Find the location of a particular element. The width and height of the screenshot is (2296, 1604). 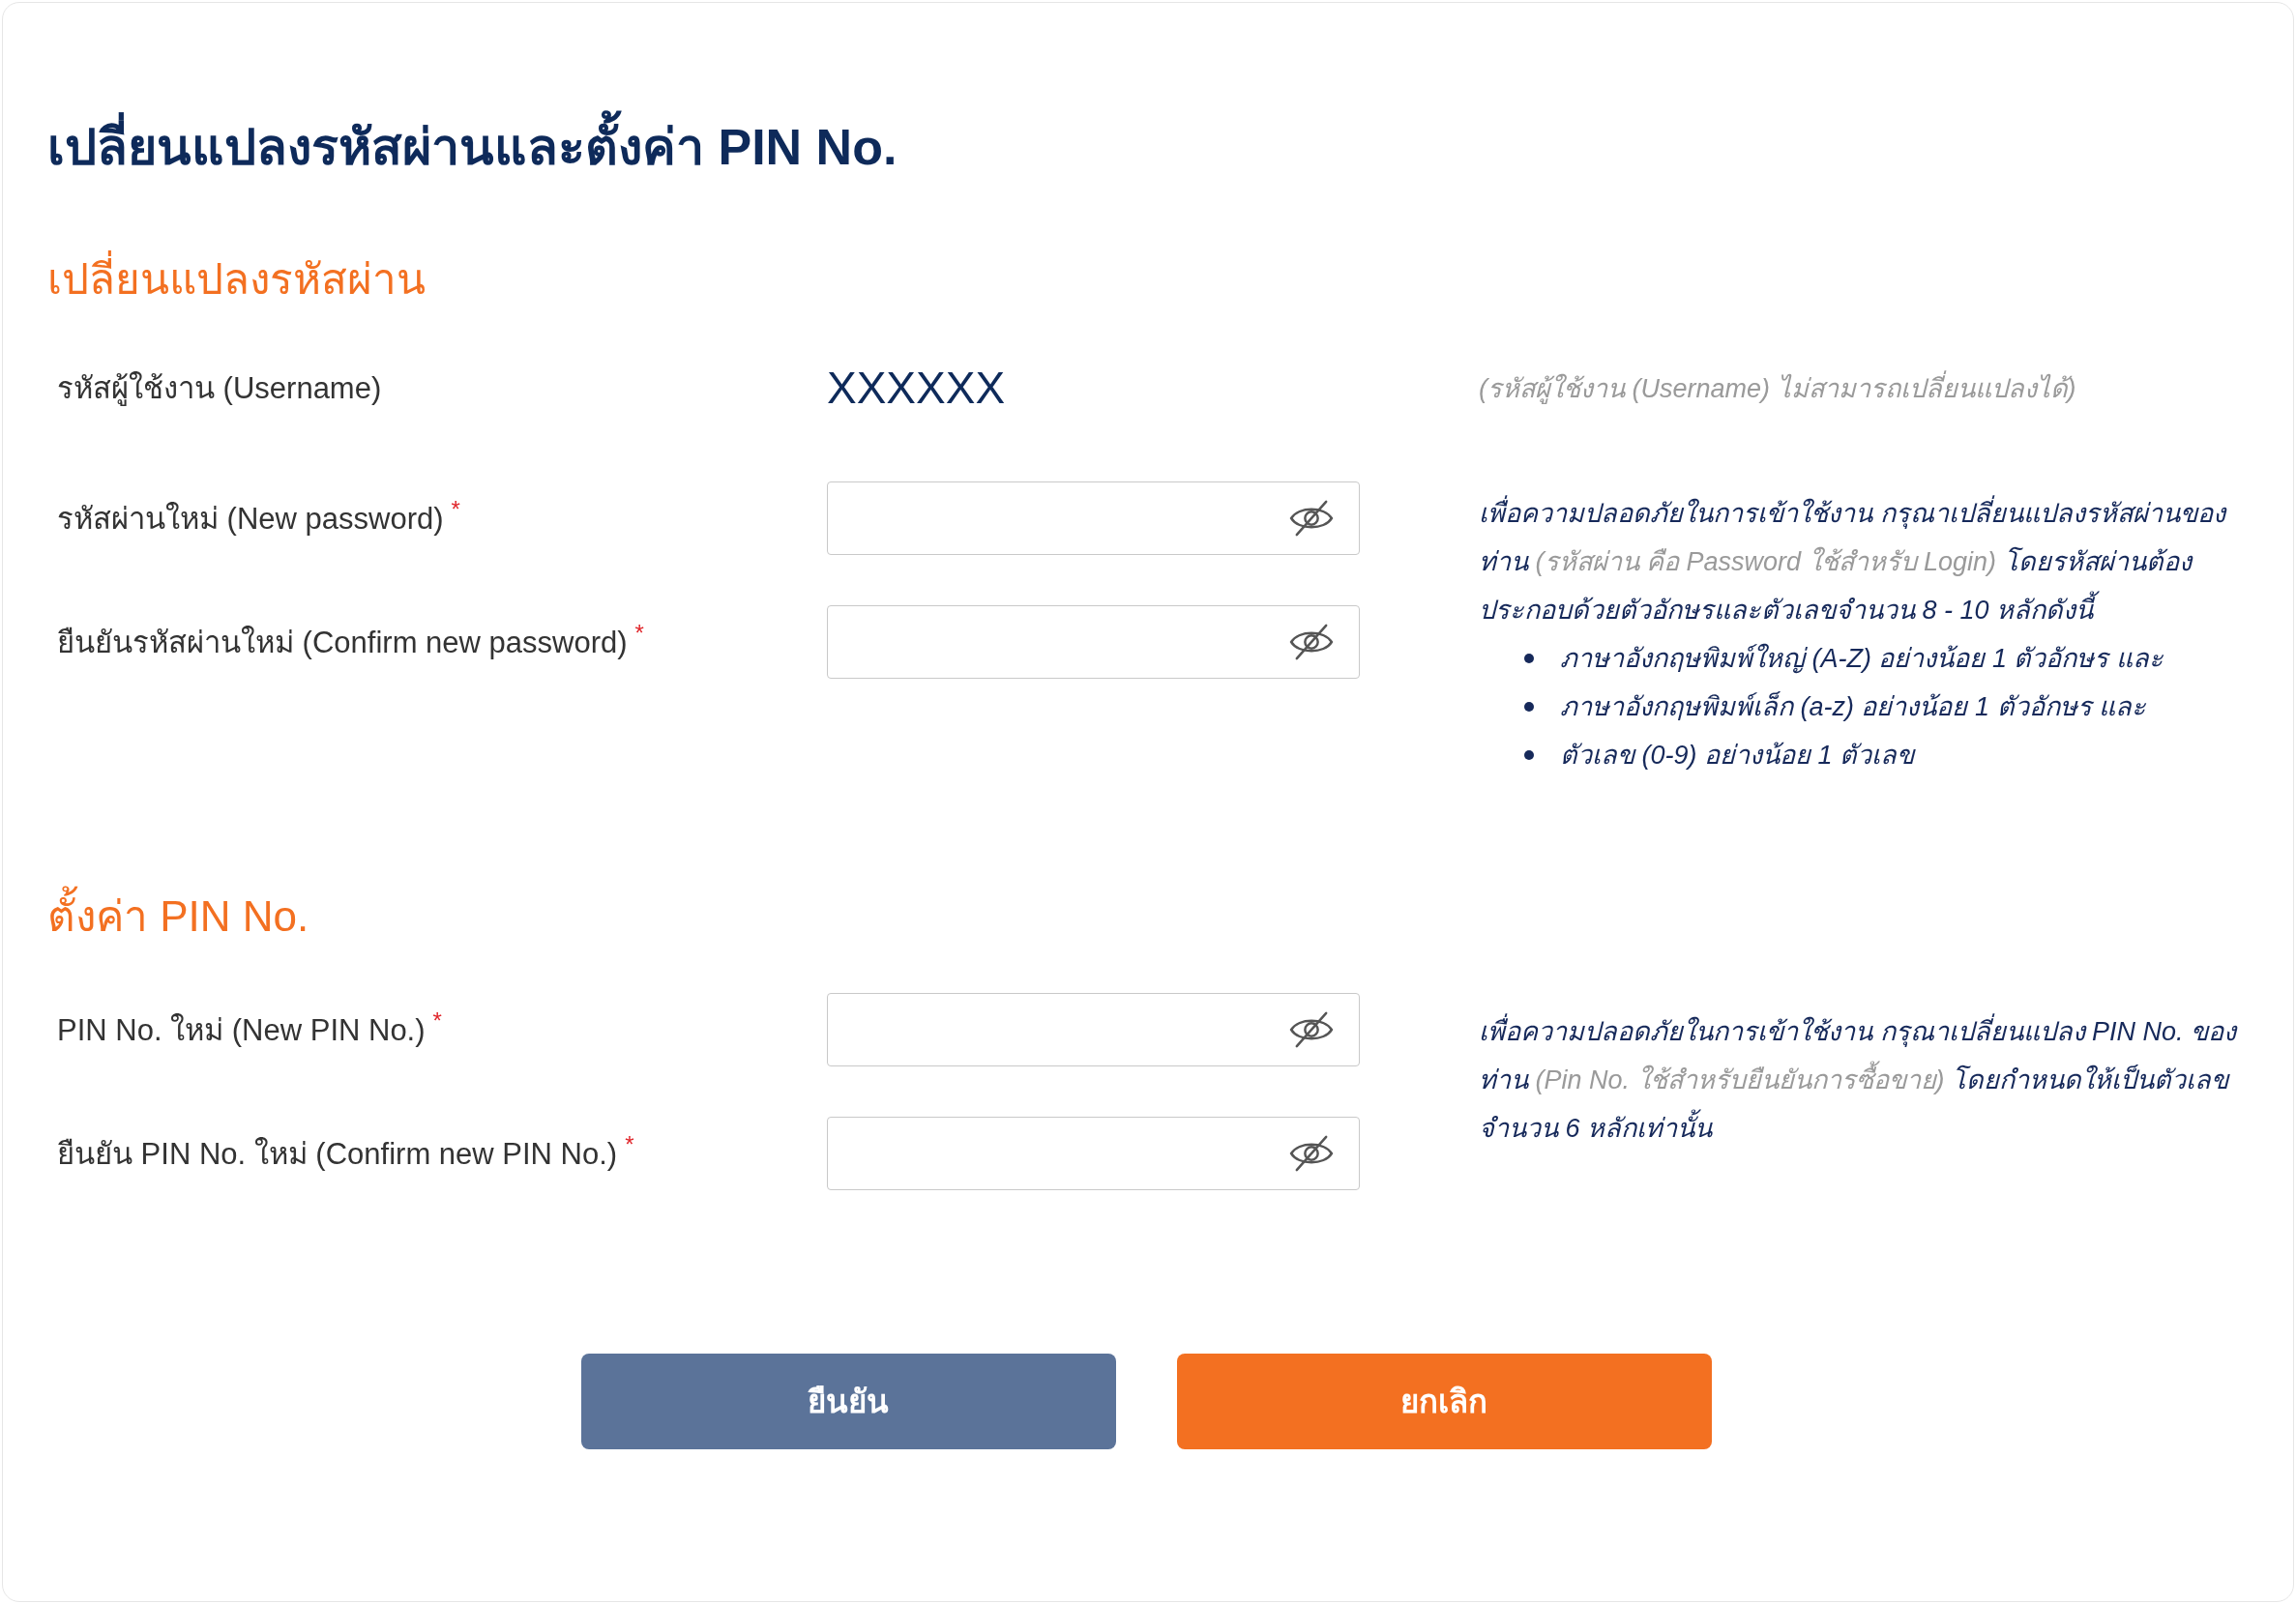

section-heading: ตั้งค่า PIN No. is located at coordinates (178, 917).